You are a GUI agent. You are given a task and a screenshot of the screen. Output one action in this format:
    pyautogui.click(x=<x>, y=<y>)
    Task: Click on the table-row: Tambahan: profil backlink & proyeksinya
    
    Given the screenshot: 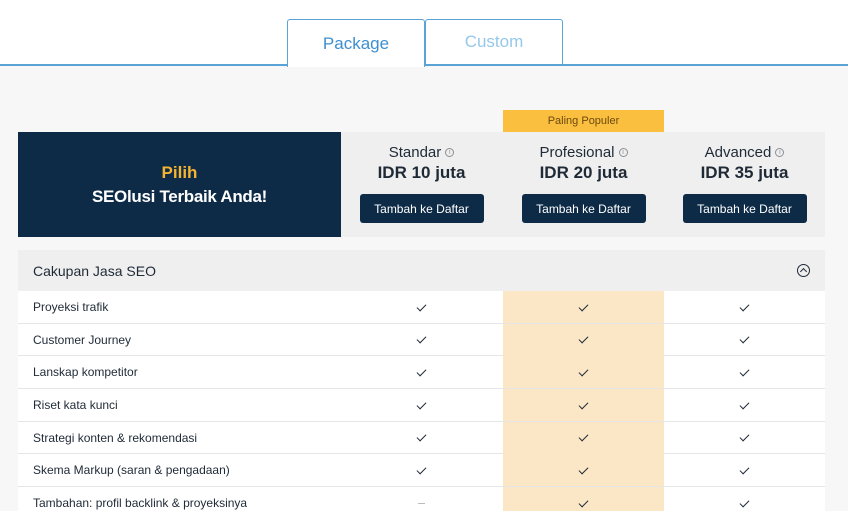 What is the action you would take?
    pyautogui.click(x=421, y=499)
    